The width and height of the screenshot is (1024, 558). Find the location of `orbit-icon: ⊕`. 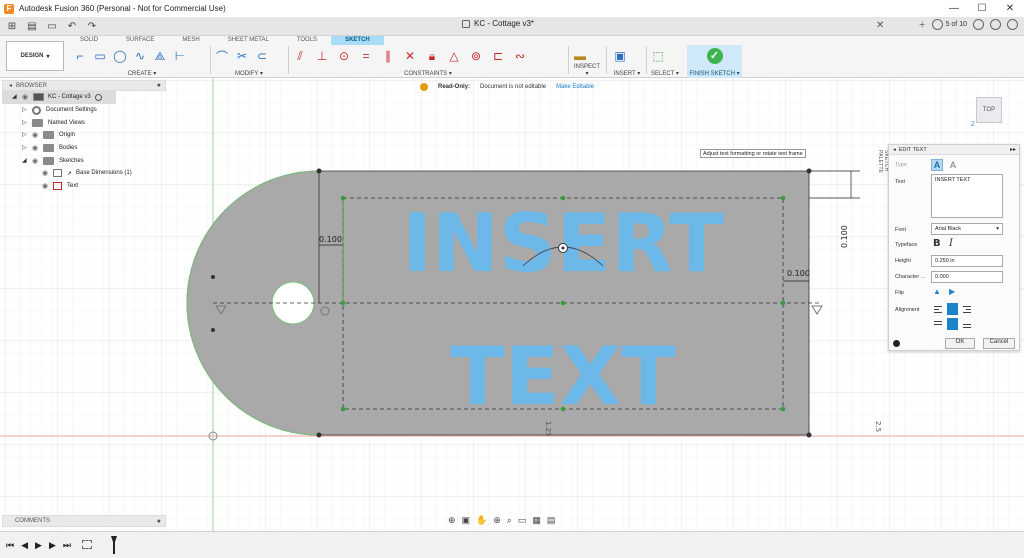

orbit-icon: ⊕ is located at coordinates (452, 520).